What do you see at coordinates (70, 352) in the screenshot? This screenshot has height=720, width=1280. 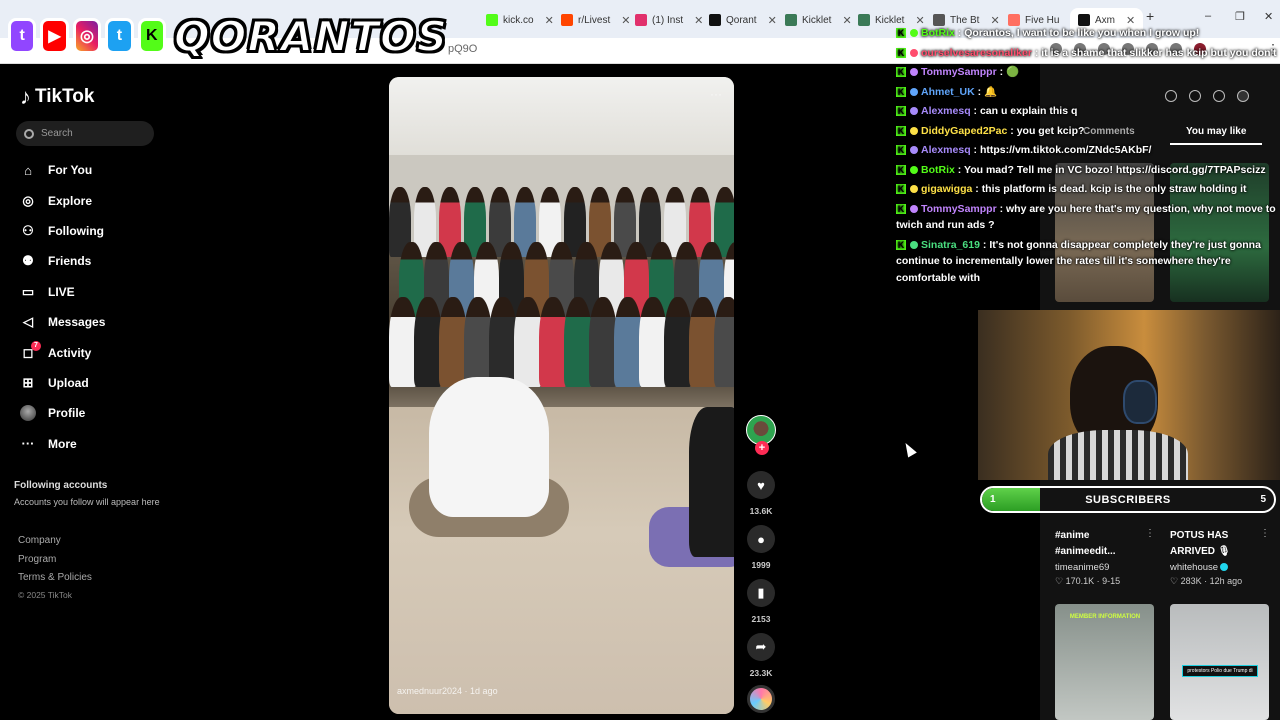 I see `sidebar-item-label: Activity` at bounding box center [70, 352].